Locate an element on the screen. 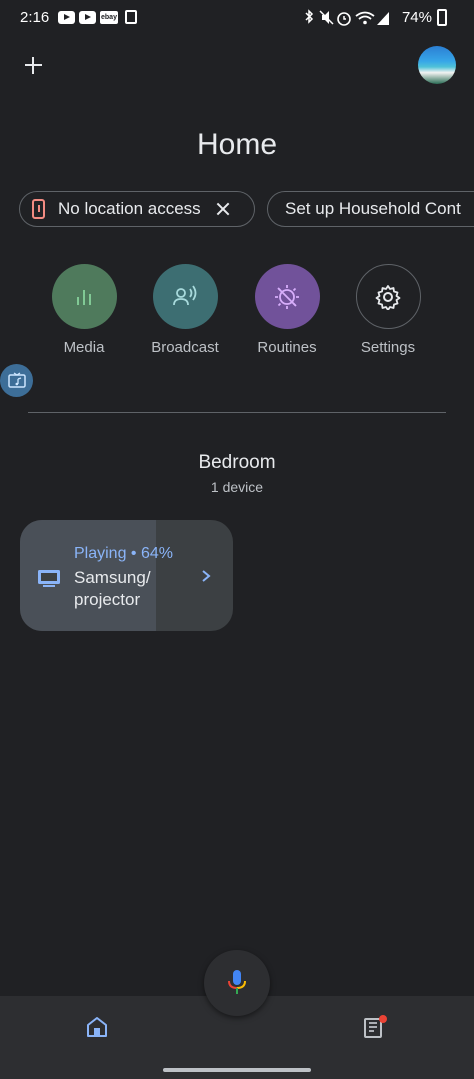 The image size is (474, 1079). media-button is located at coordinates (84, 296).